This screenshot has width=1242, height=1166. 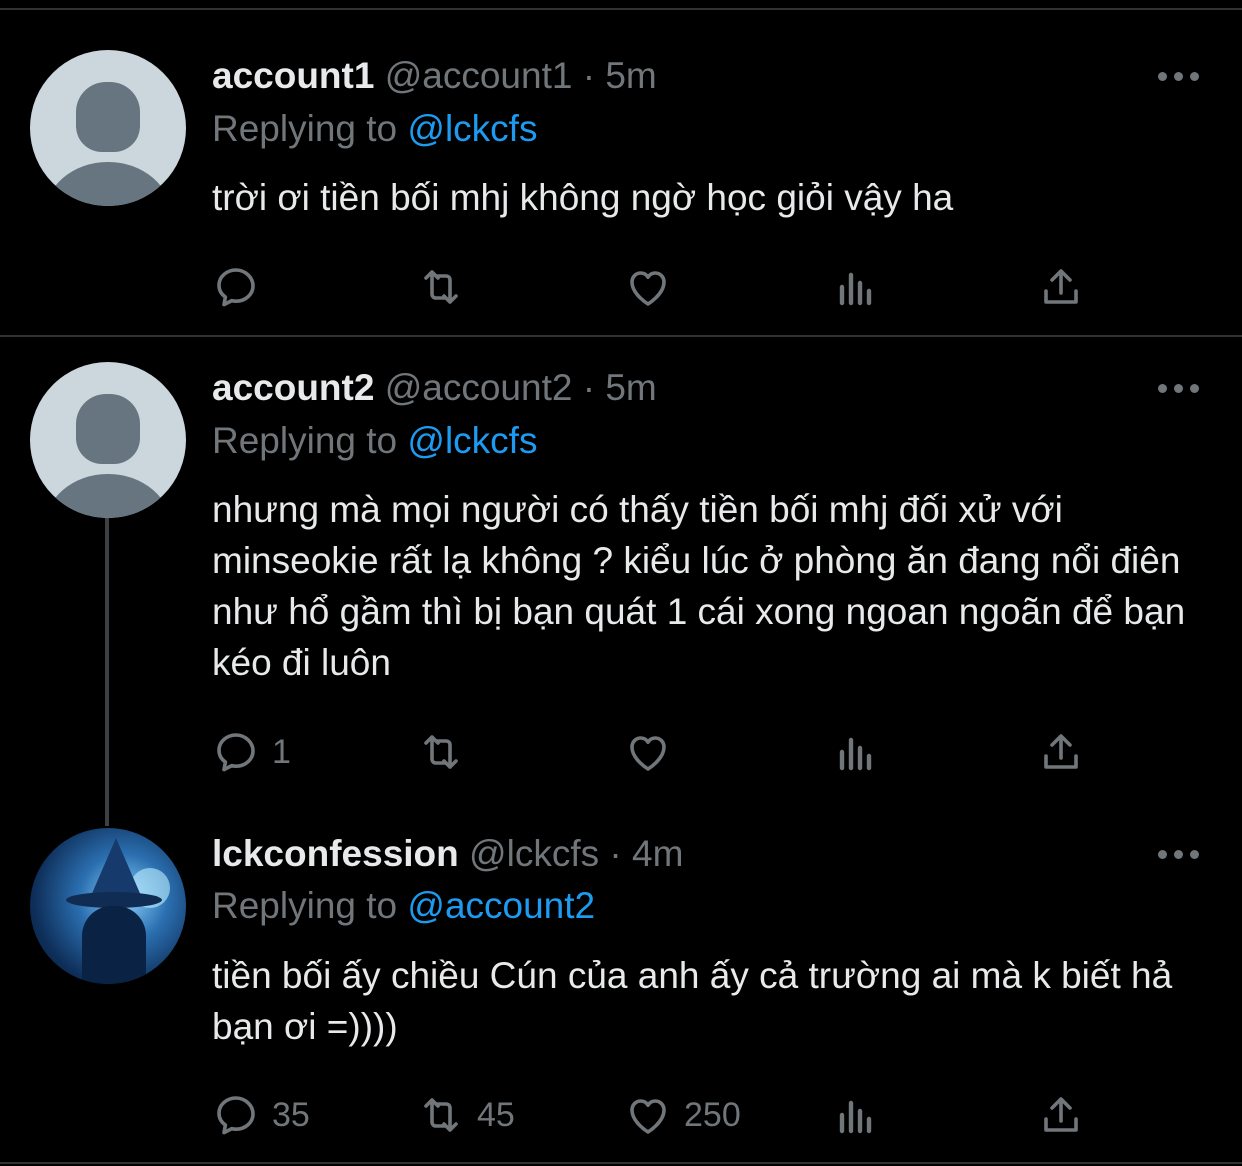 I want to click on tweet-divider, so click(x=621, y=336).